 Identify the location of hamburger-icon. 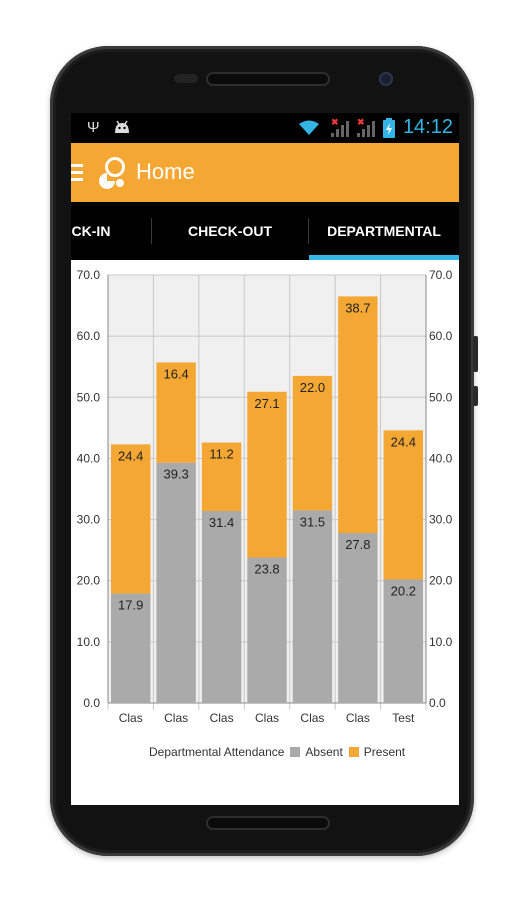
(77, 172).